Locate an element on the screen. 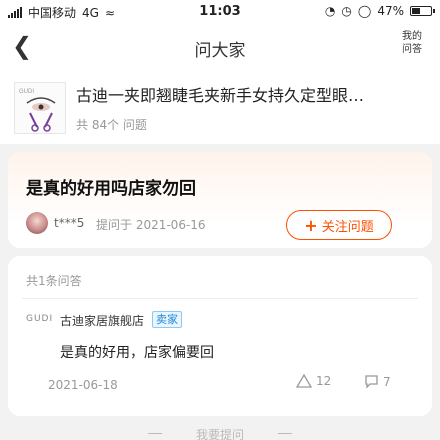 The height and width of the screenshot is (440, 440). battery-percent: 47% is located at coordinates (390, 11).